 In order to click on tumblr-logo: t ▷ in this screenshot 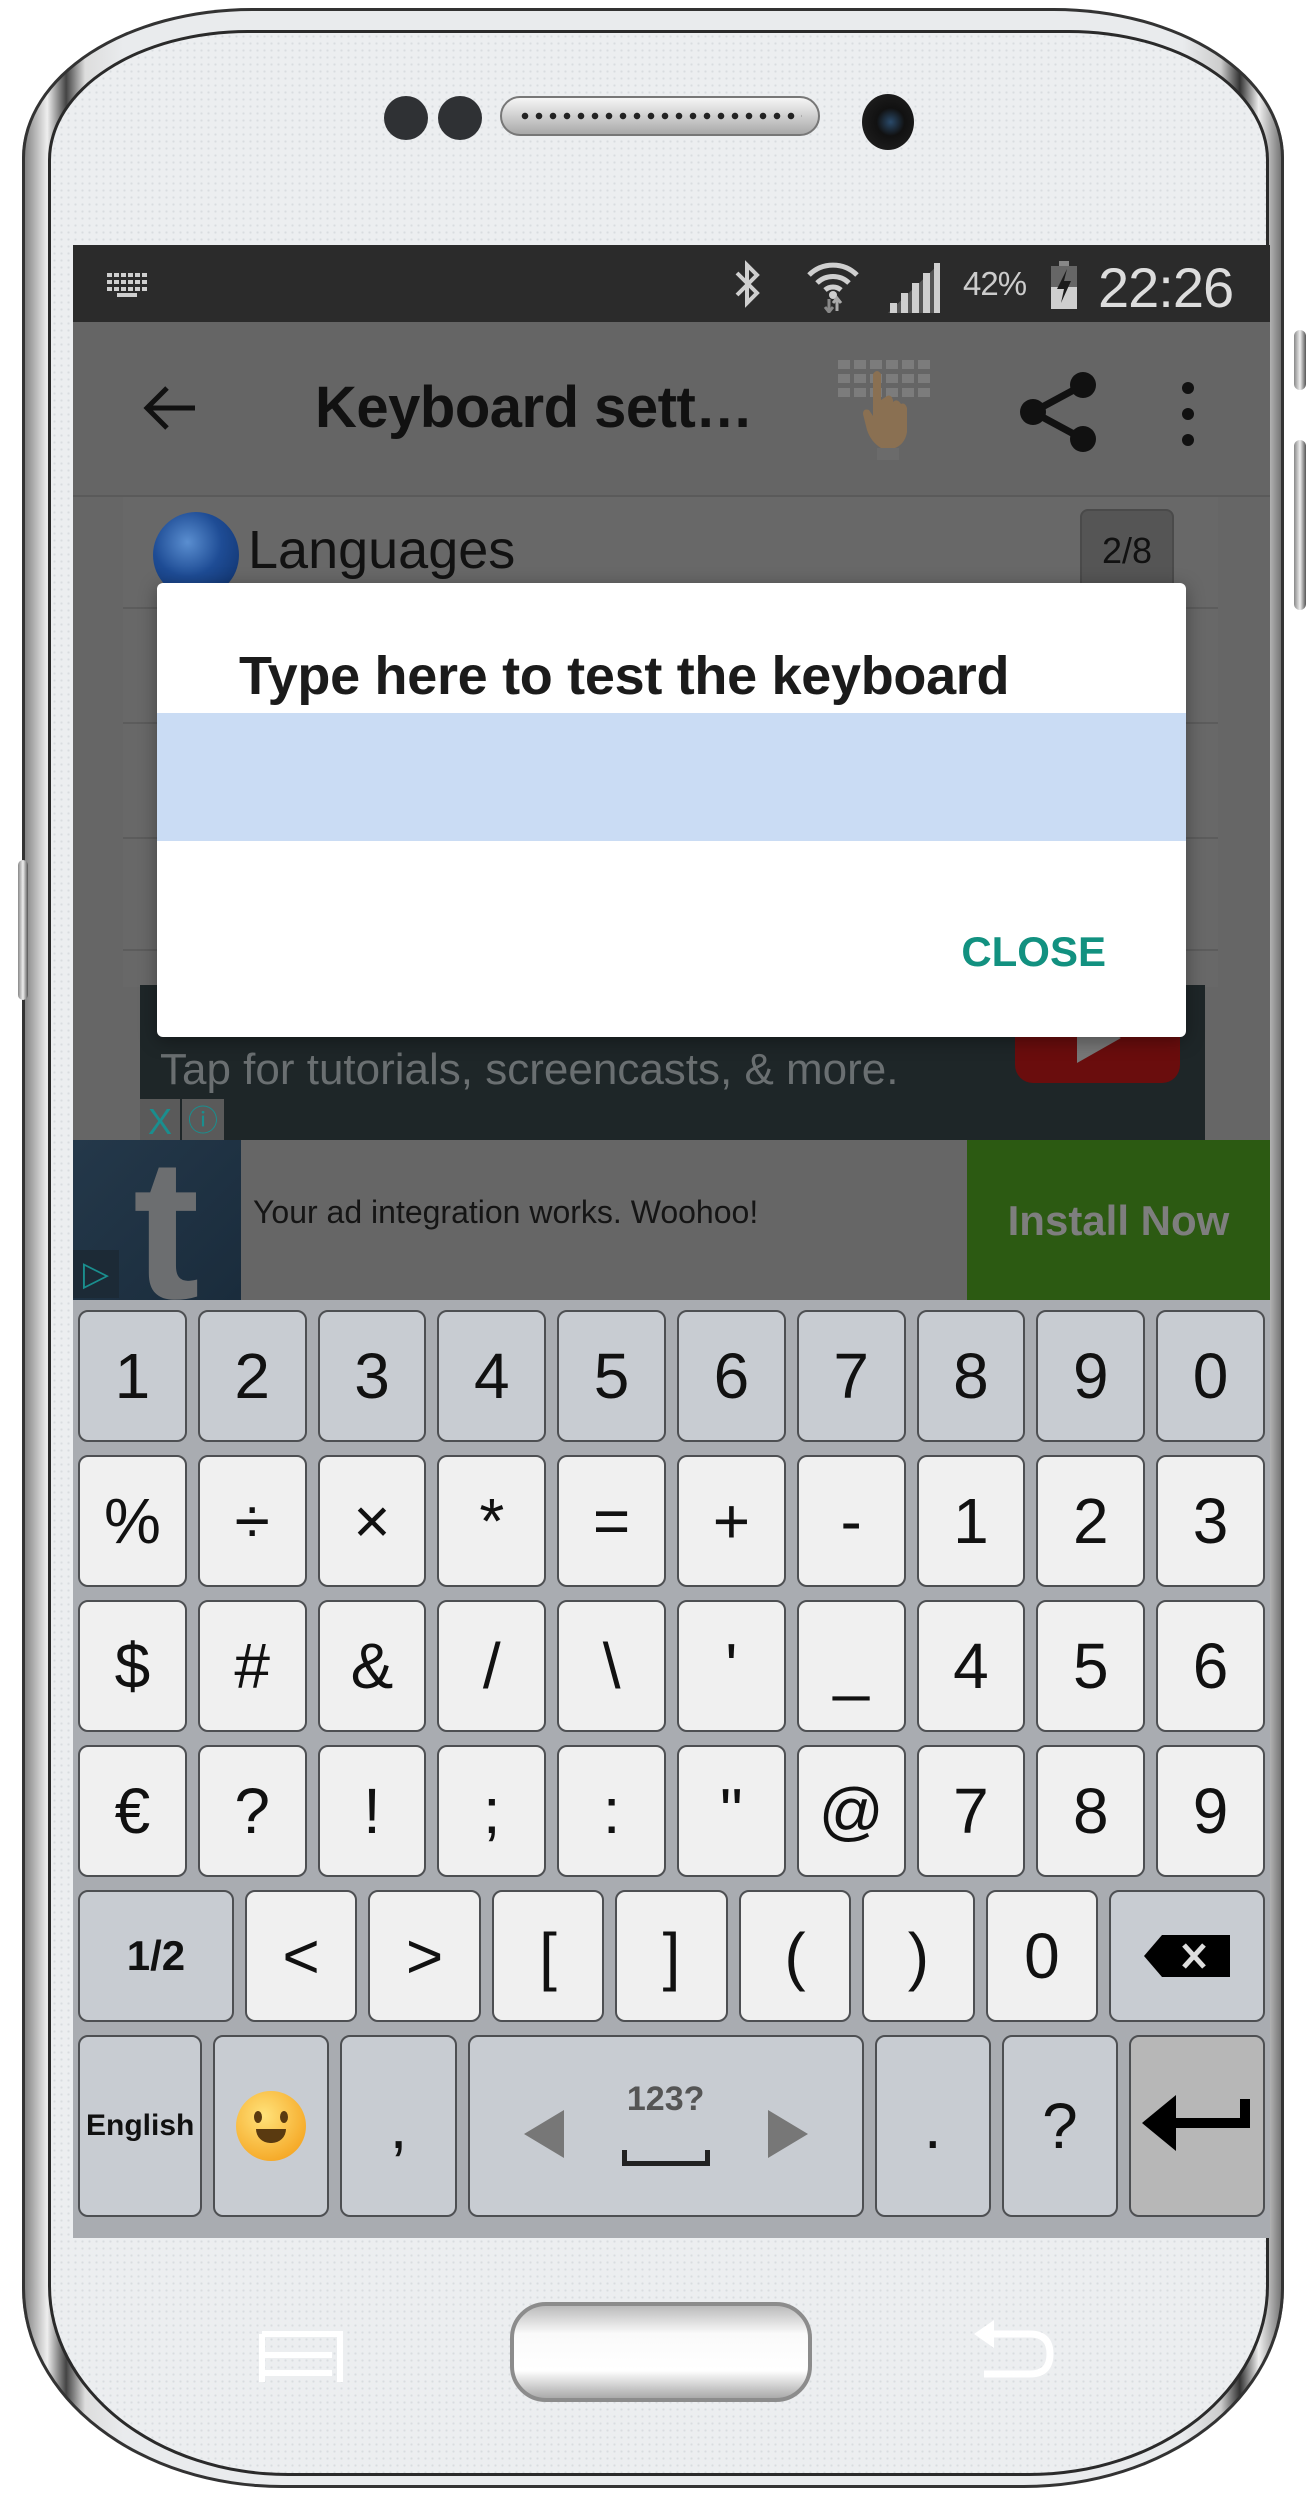, I will do `click(157, 1220)`.